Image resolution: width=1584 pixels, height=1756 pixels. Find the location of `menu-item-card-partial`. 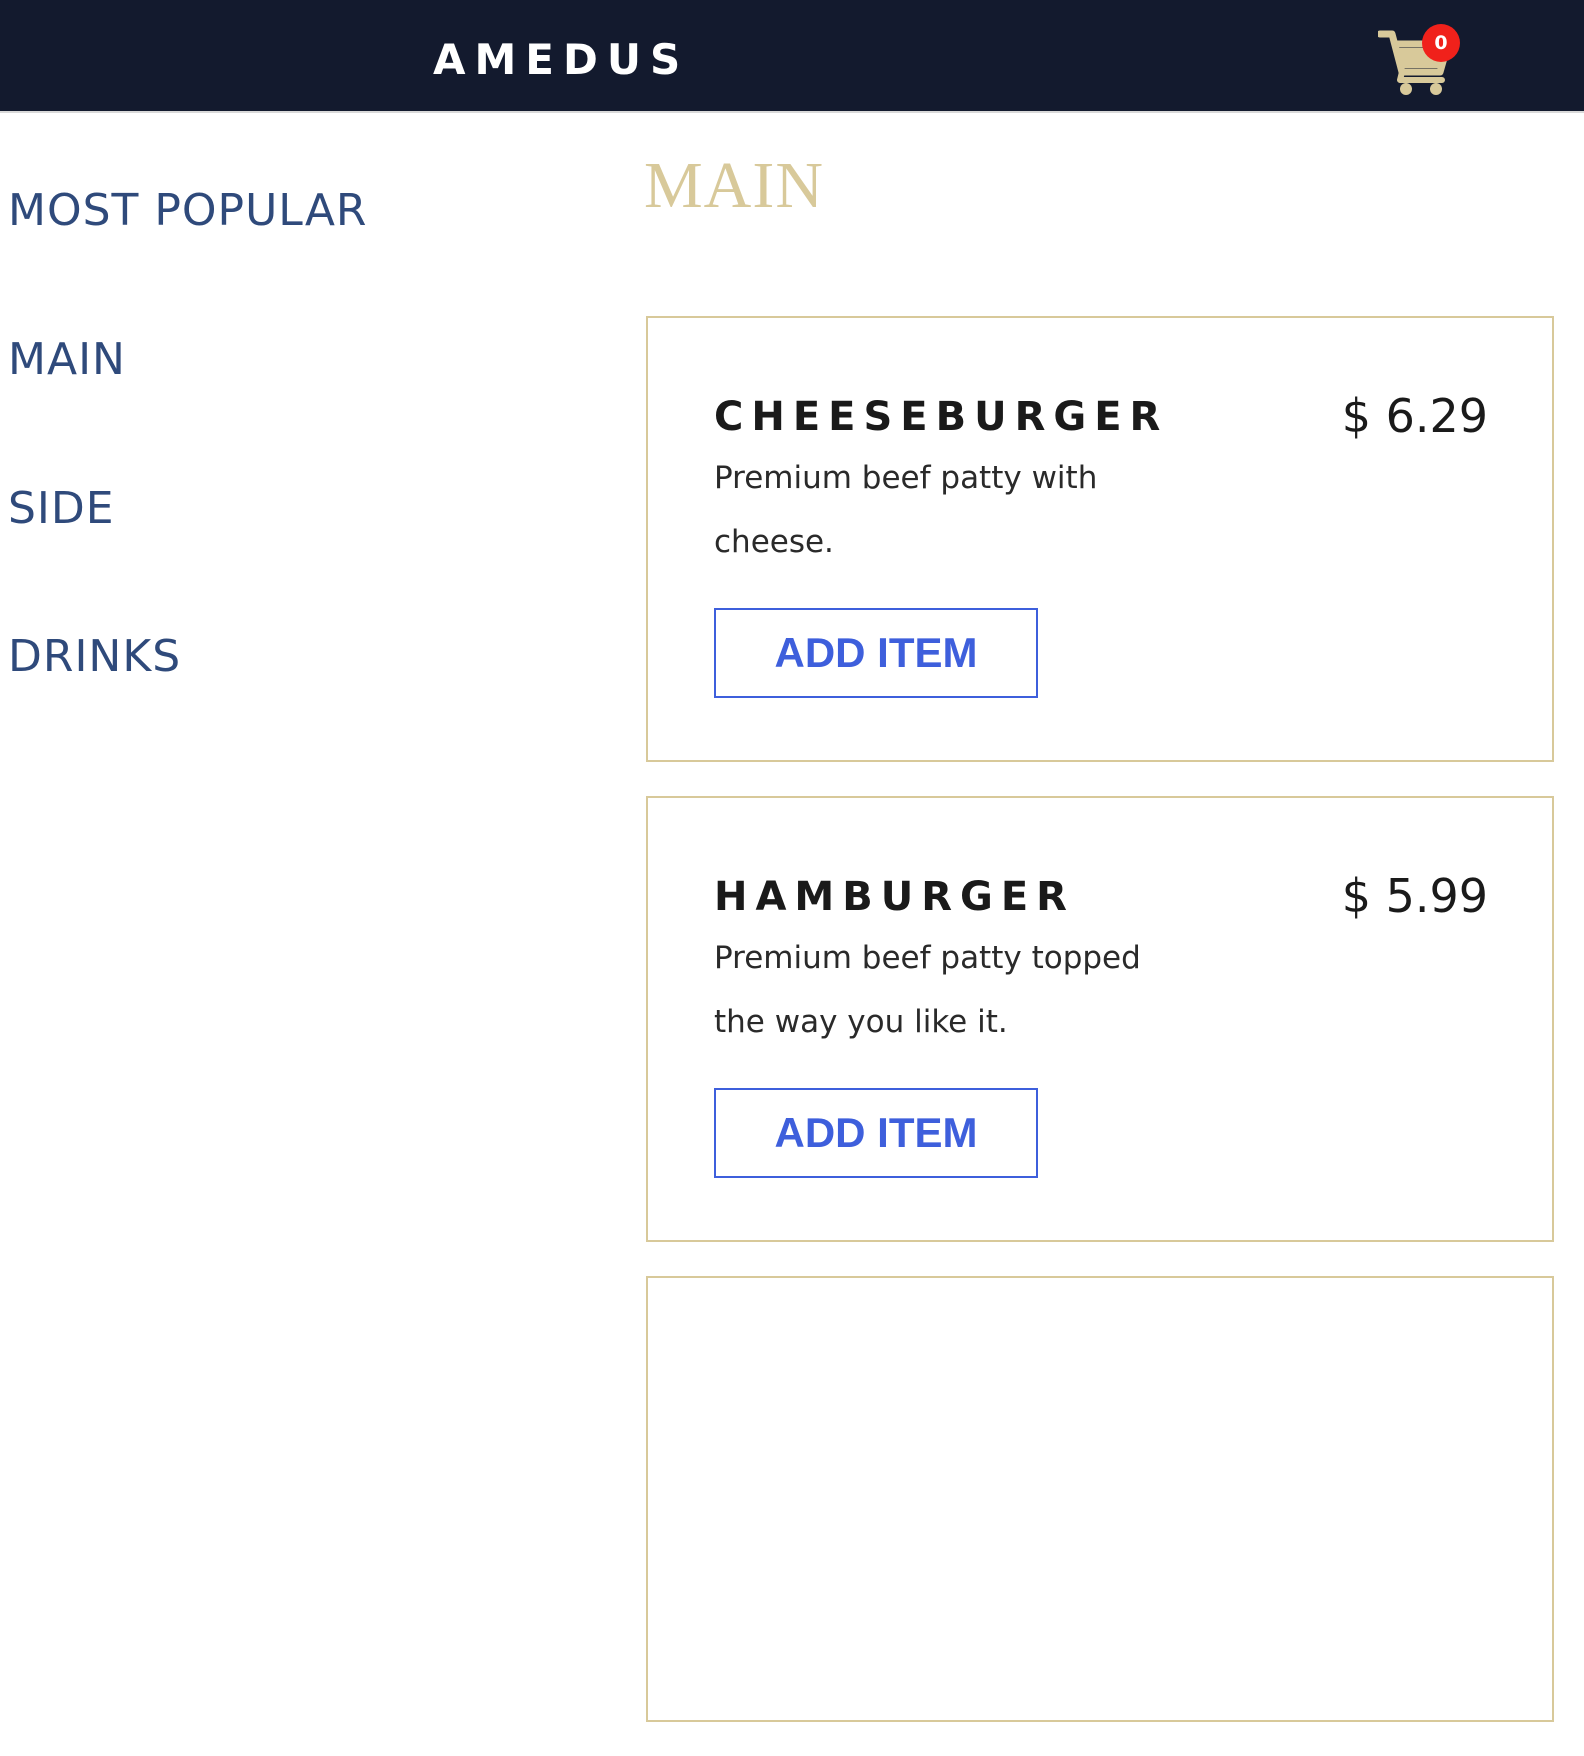

menu-item-card-partial is located at coordinates (1100, 1499).